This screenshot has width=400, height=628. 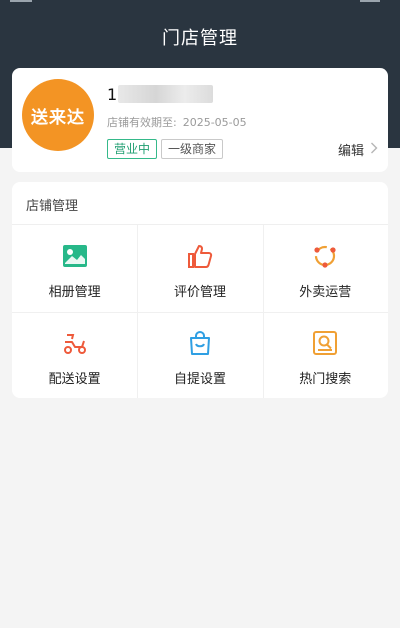 I want to click on validity-label: 店铺有效期至:, so click(x=142, y=122).